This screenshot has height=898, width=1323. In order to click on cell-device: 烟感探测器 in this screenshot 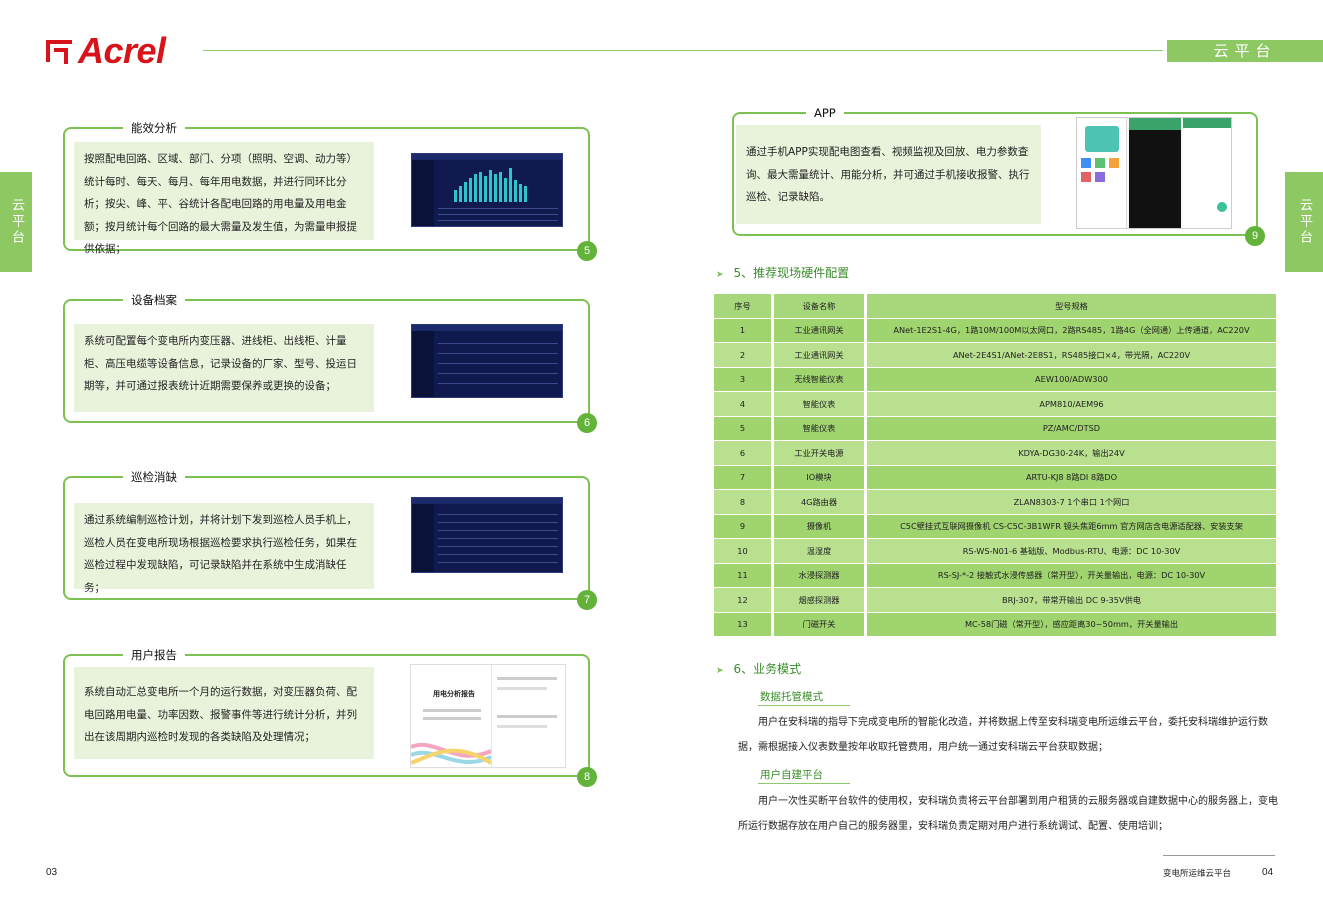, I will do `click(820, 600)`.